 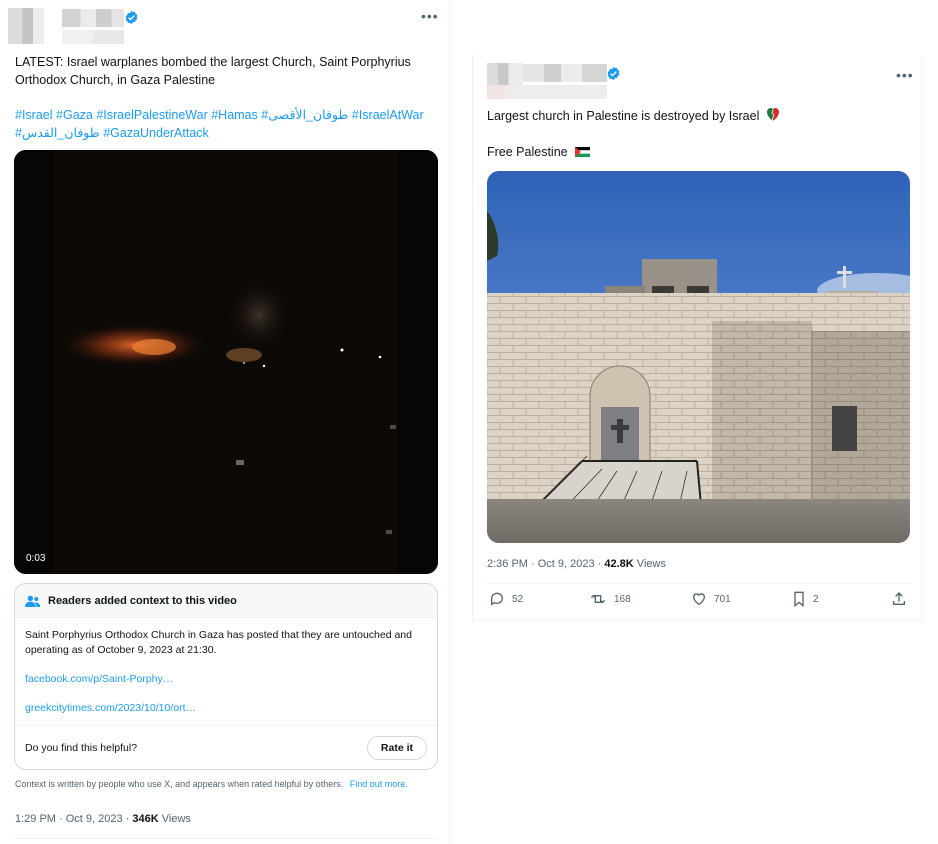 What do you see at coordinates (74, 115) in the screenshot?
I see `hashtag-link: #Gaza` at bounding box center [74, 115].